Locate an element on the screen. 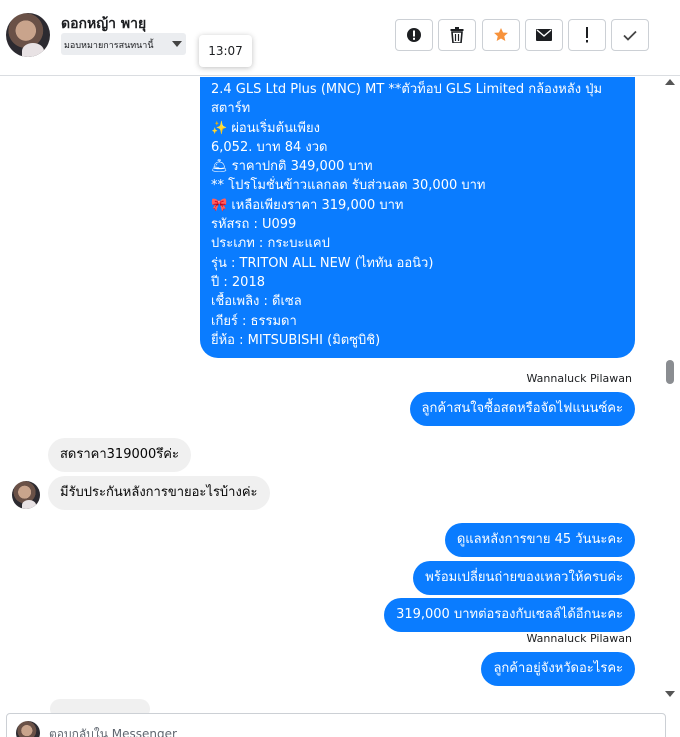 The height and width of the screenshot is (737, 680). message-line: ปี : 2018 is located at coordinates (238, 282).